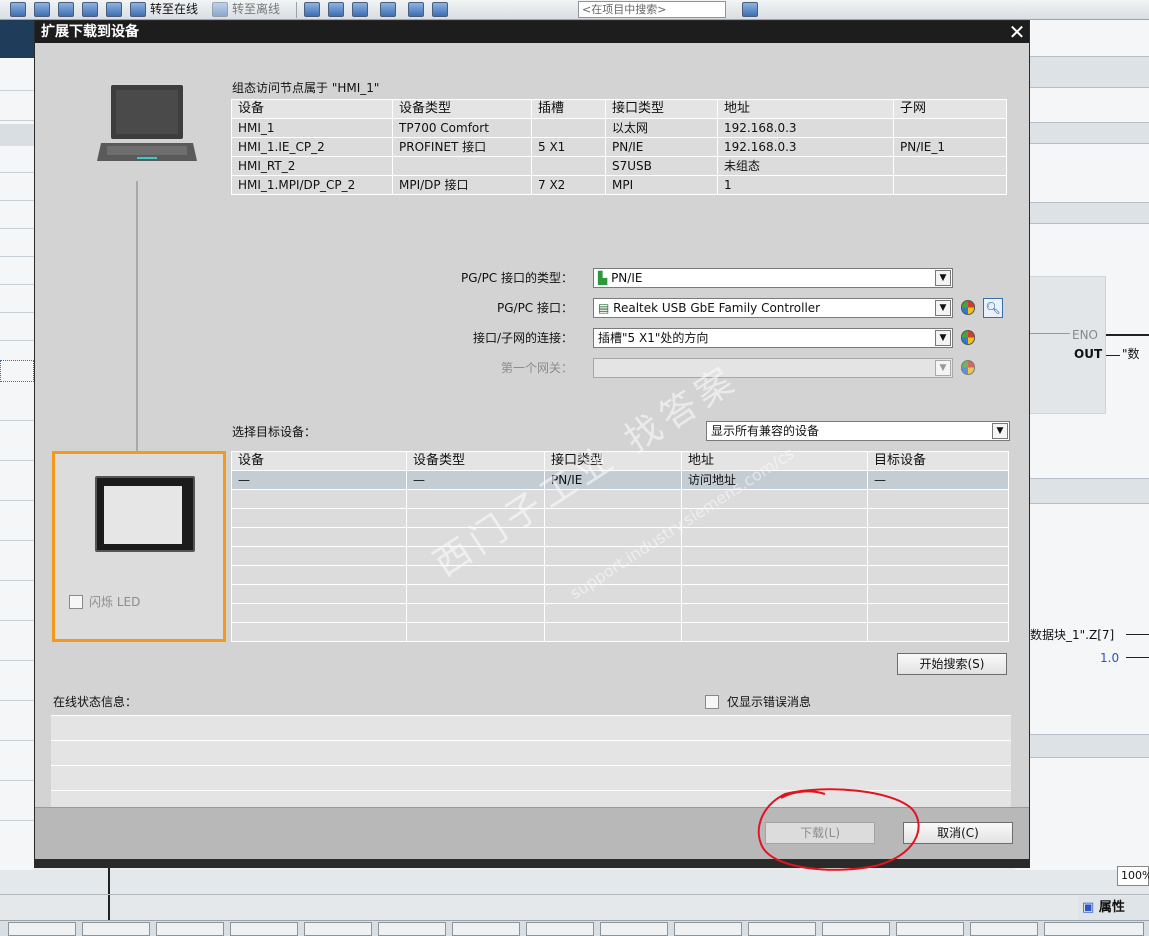 The height and width of the screenshot is (936, 1149). Describe the element at coordinates (312, 128) in the screenshot. I see `table-cell: HMI_1` at that location.